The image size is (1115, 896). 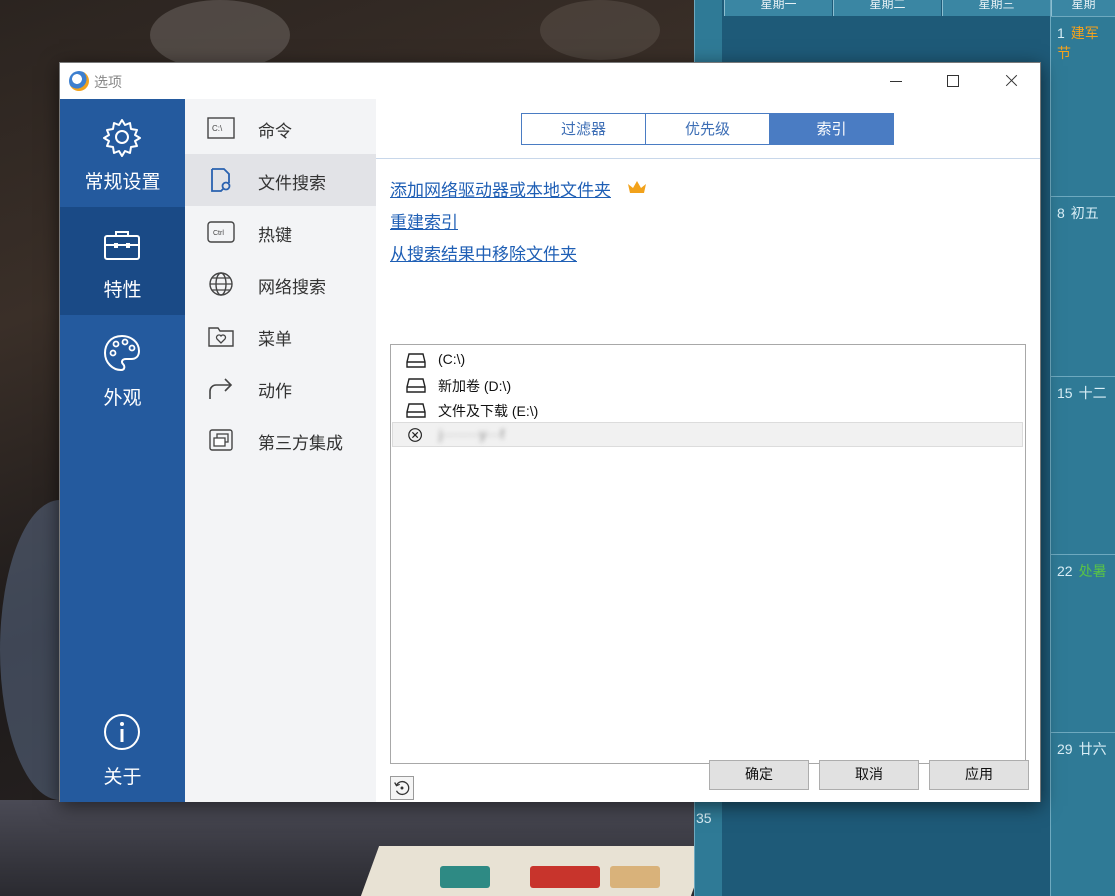 What do you see at coordinates (1083, 643) in the screenshot?
I see `calendar-day-cell: 22 处暑` at bounding box center [1083, 643].